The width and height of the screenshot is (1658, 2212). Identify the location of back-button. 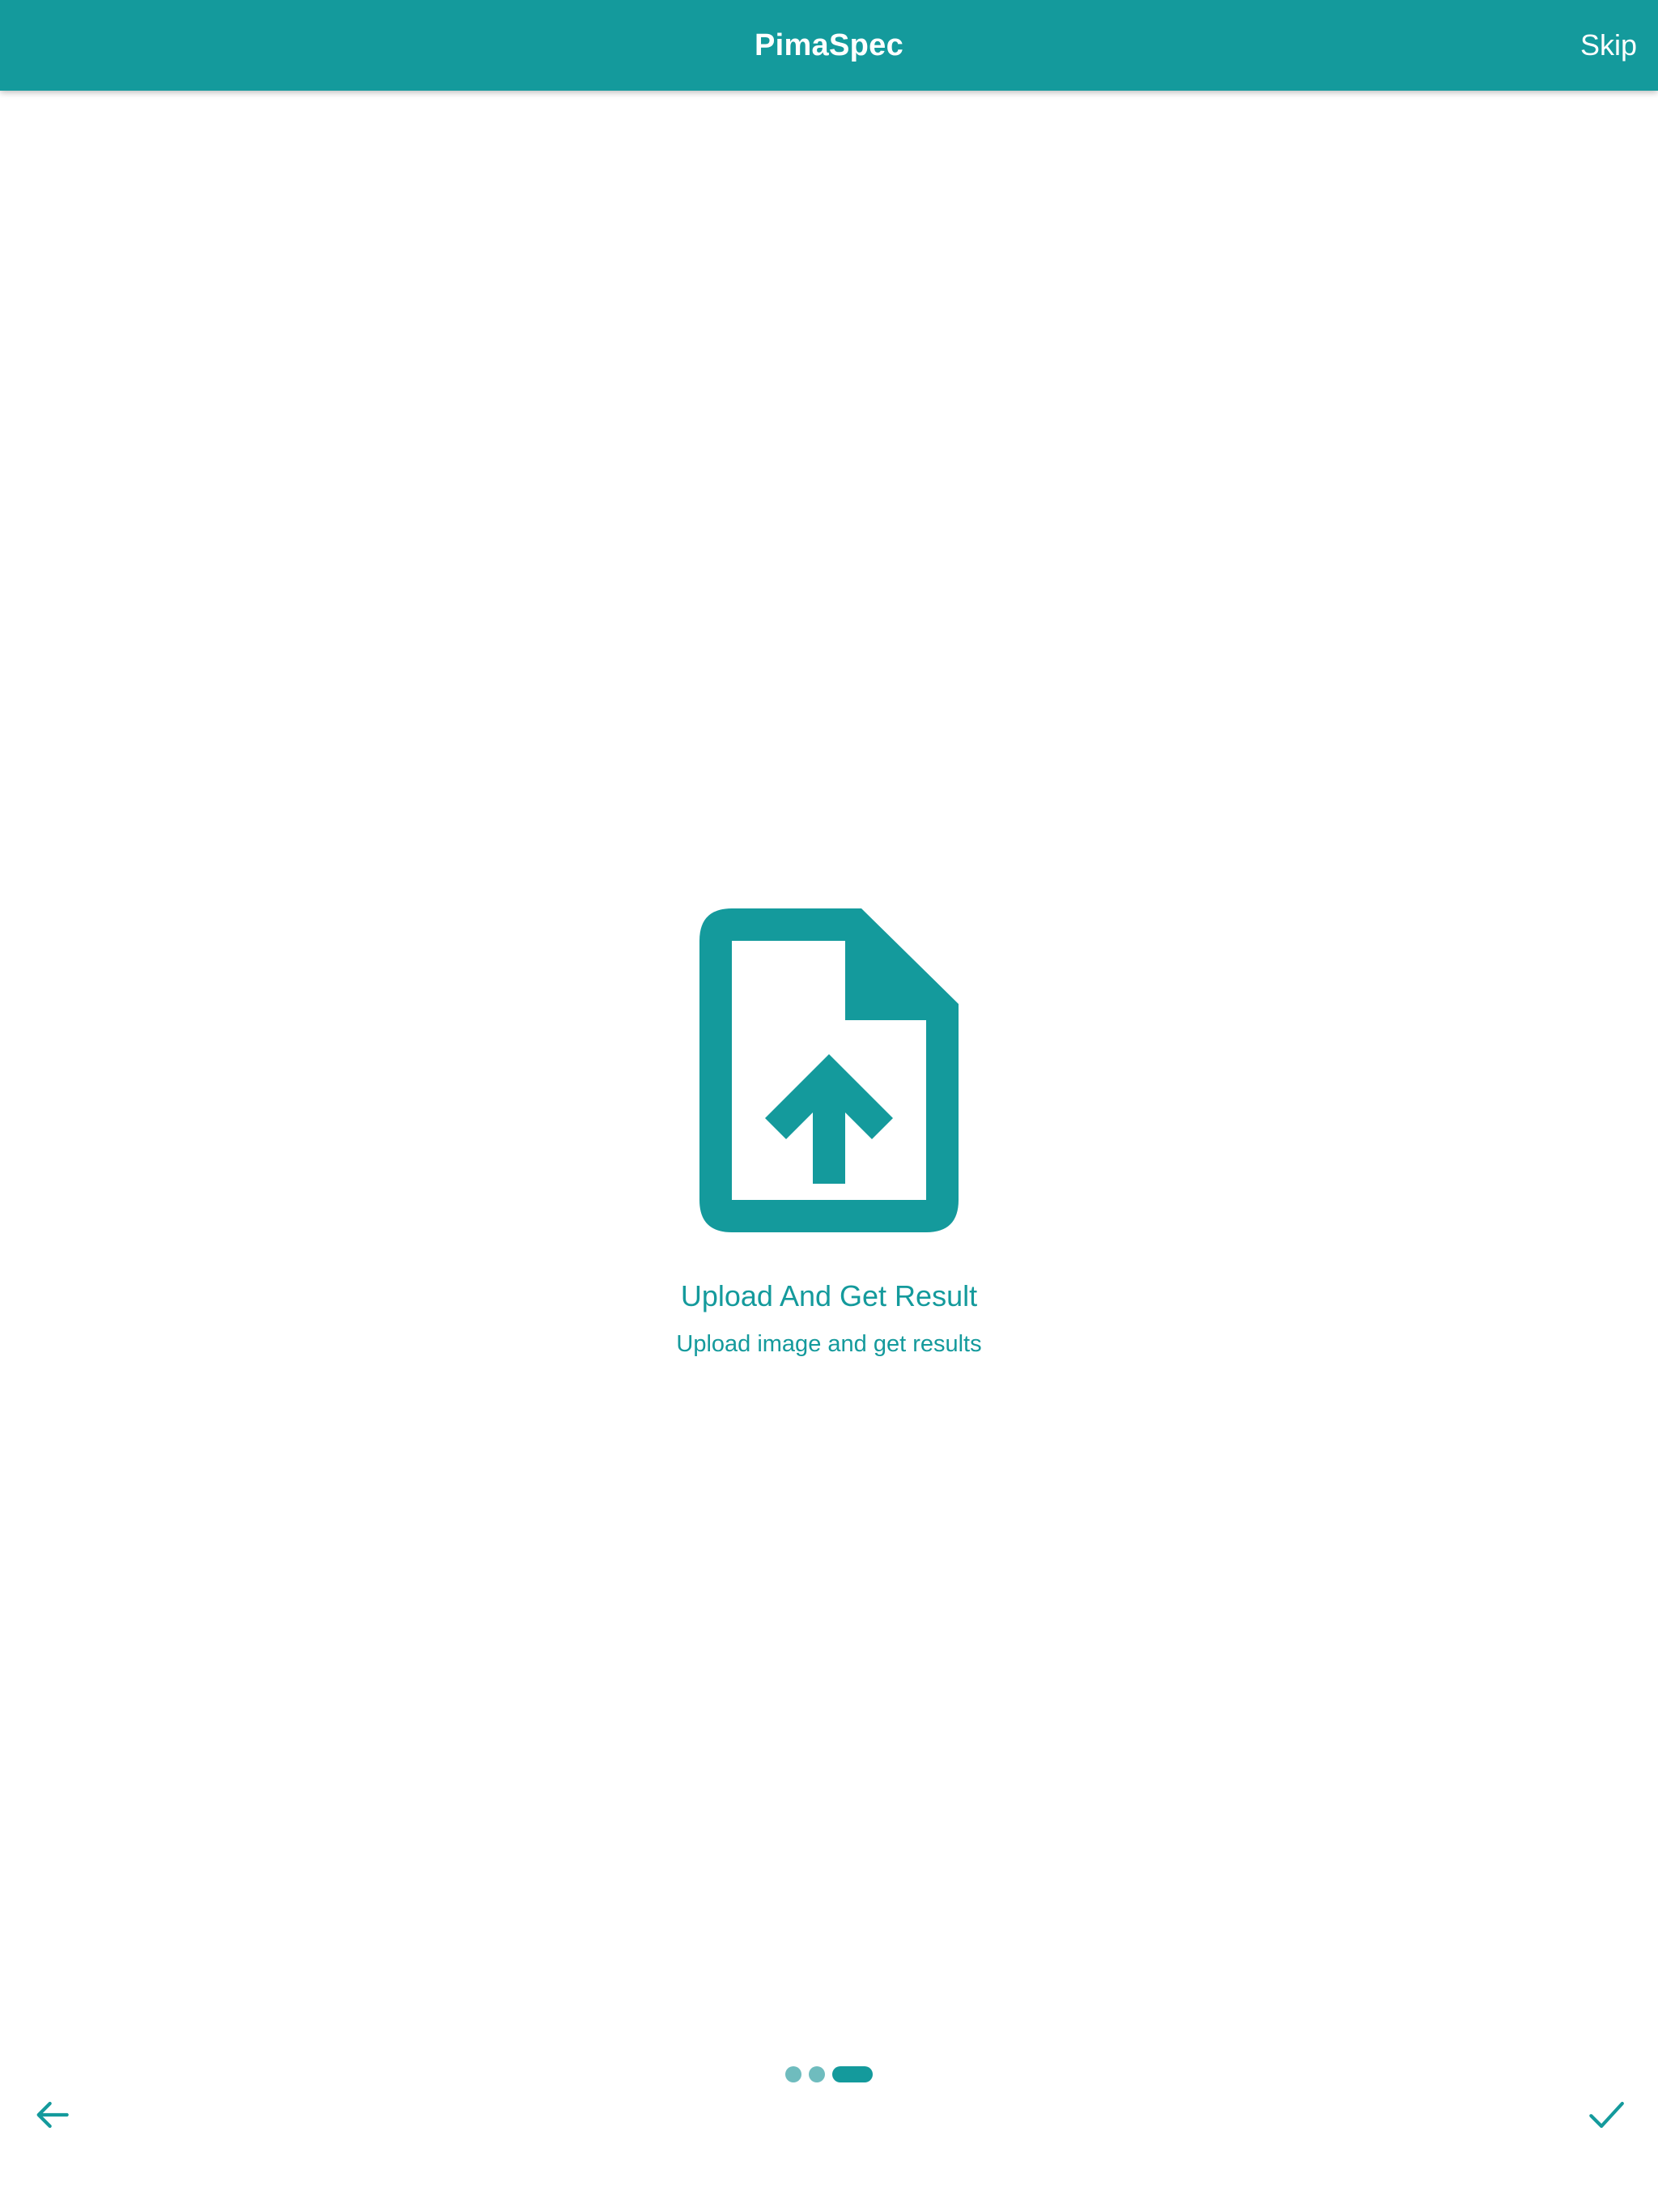
(52, 2115).